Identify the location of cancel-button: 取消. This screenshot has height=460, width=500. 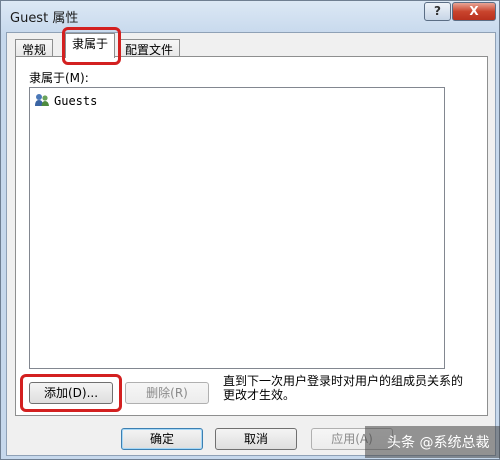
(256, 439).